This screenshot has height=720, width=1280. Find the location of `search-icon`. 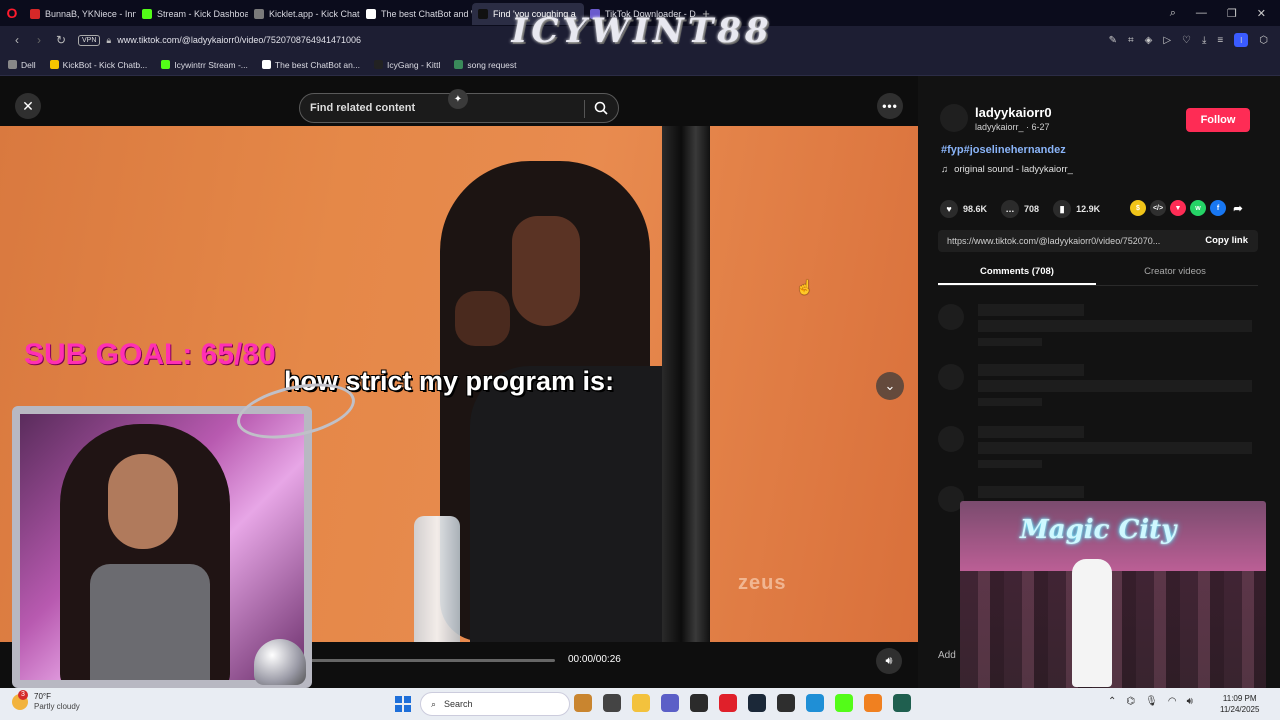

search-icon is located at coordinates (601, 108).